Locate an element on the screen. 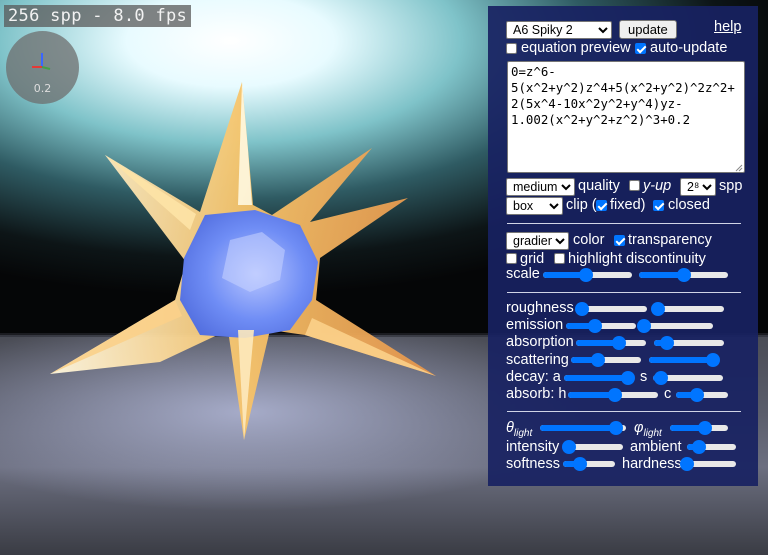 The height and width of the screenshot is (555, 768). softness-slider is located at coordinates (589, 464).